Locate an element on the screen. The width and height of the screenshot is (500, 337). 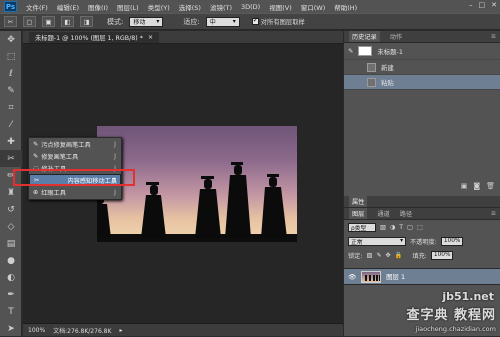
camera-icon: ◙ is located at coordinates (476, 187).